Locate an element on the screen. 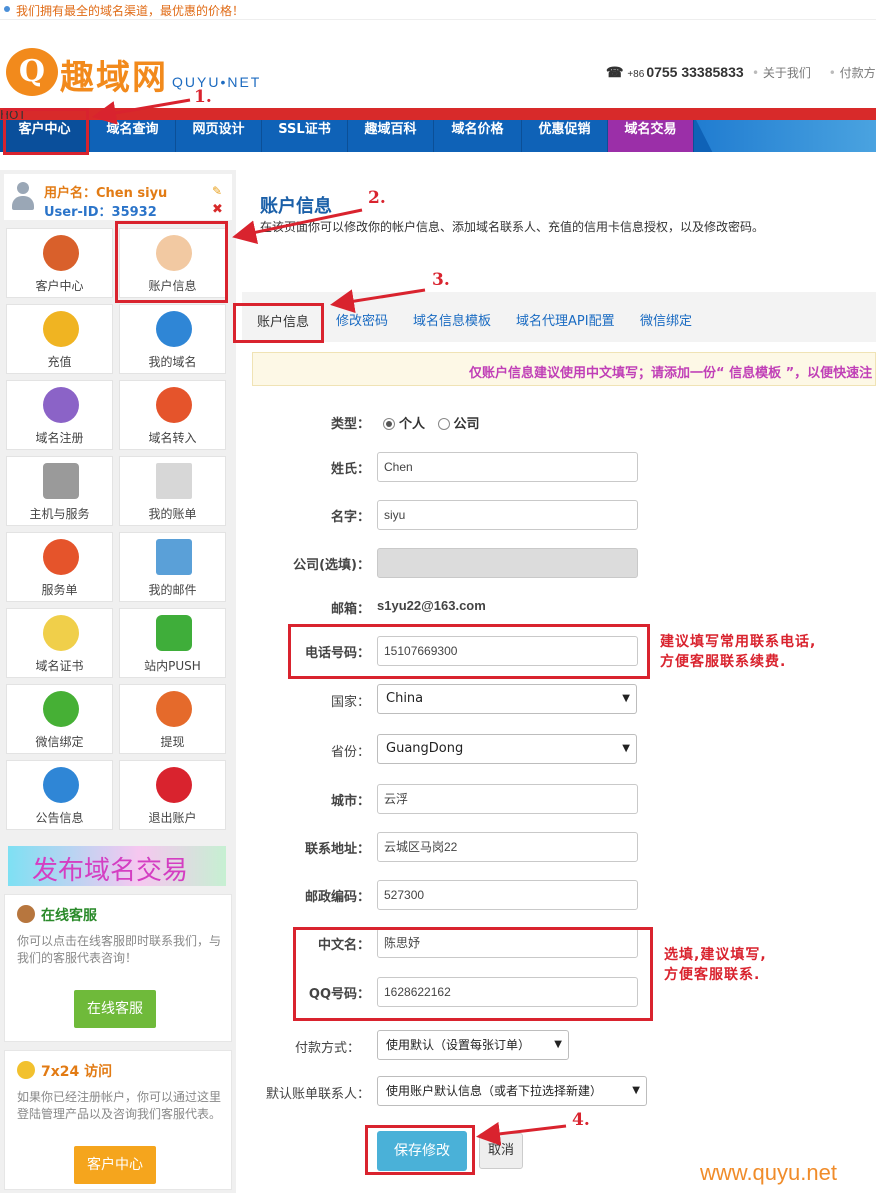 The image size is (876, 1193). phone-tip-line-2: 方便客服联系续费. is located at coordinates (723, 662).